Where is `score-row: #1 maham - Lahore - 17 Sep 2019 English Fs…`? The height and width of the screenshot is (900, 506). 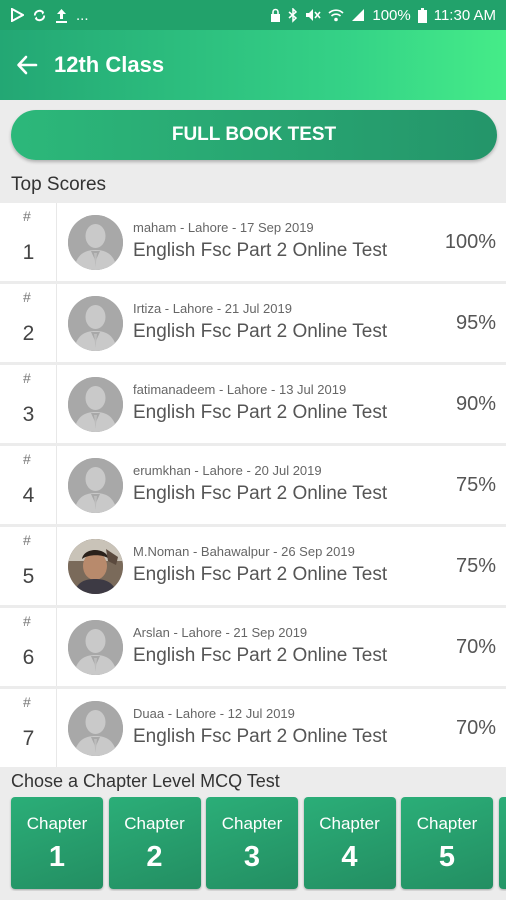
score-row: #1 maham - Lahore - 17 Sep 2019 English Fs… is located at coordinates (253, 242).